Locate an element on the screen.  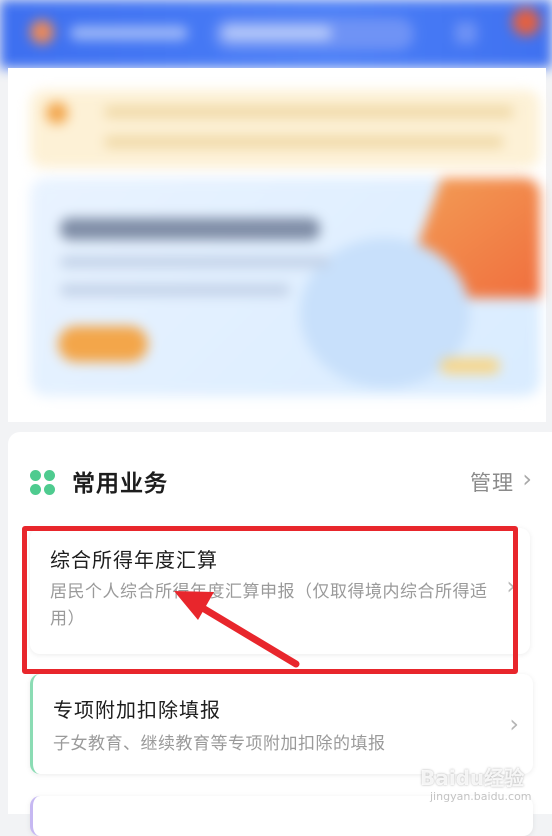
service-card-special-deduction: 专项附加扣除填报 子女教育、继续教育等专项附加扣除的填报 › is located at coordinates (281, 724).